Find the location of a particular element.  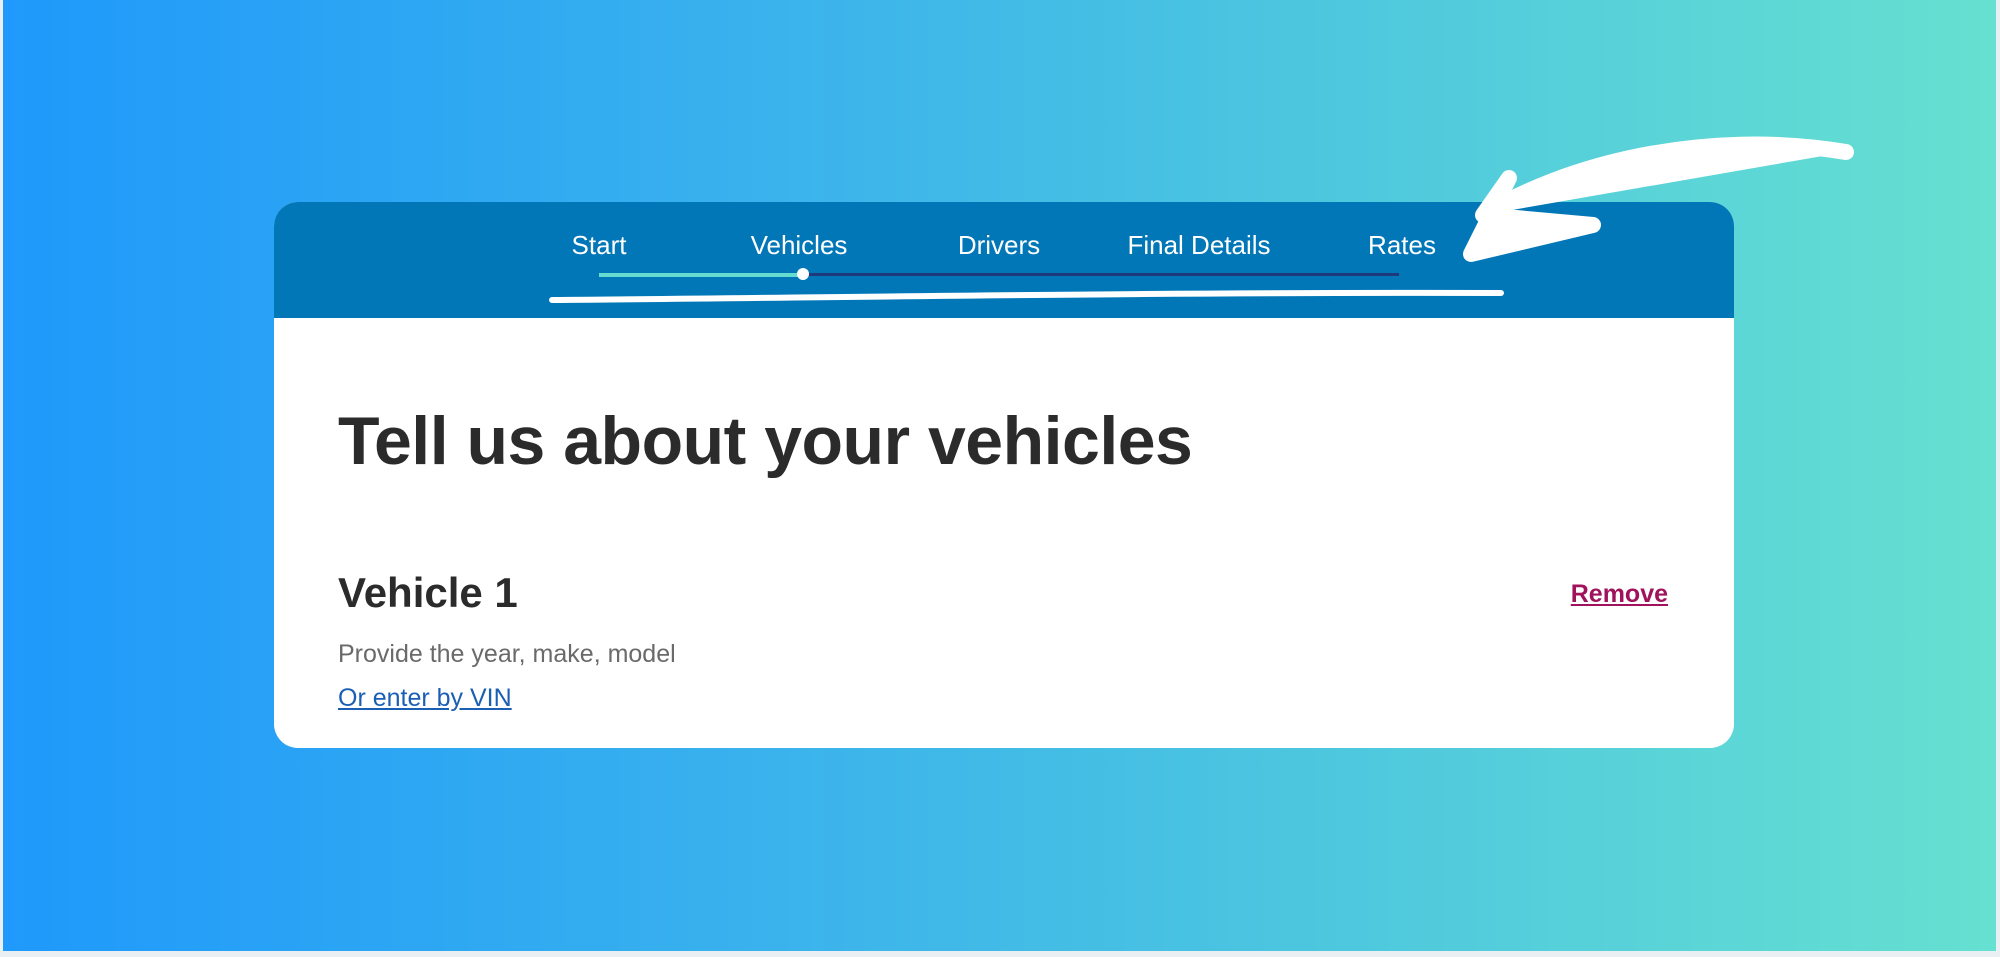

step-drivers: Drivers is located at coordinates (999, 245).